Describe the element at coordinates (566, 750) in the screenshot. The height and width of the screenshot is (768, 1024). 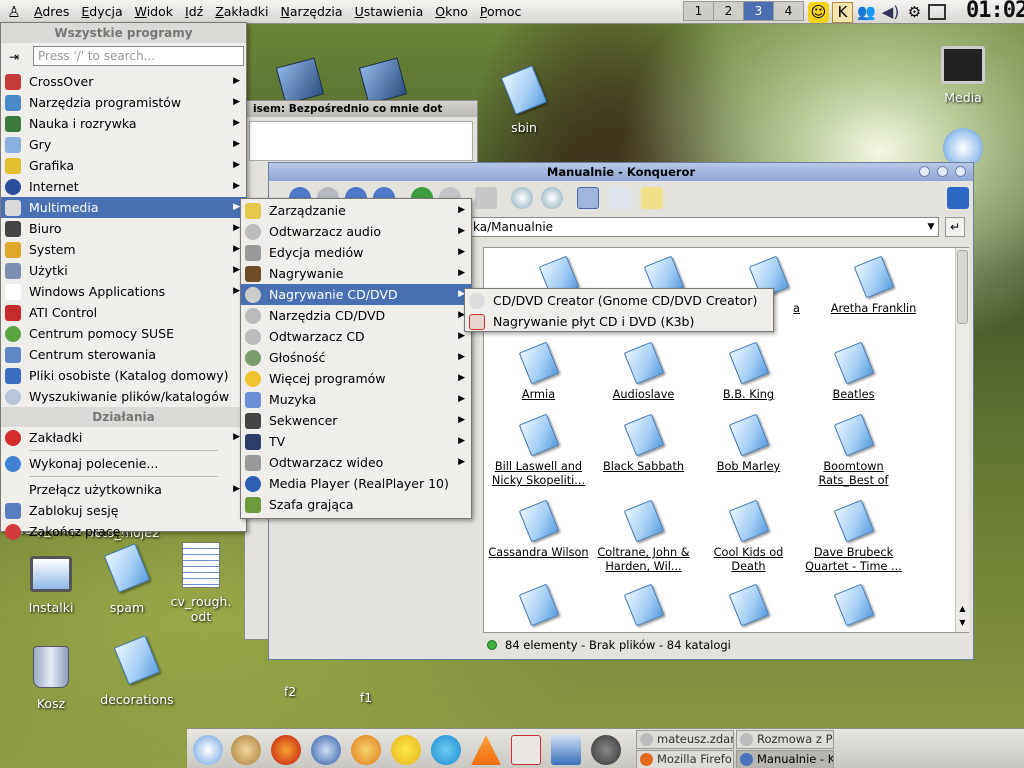
I see `office-impress-icon` at that location.